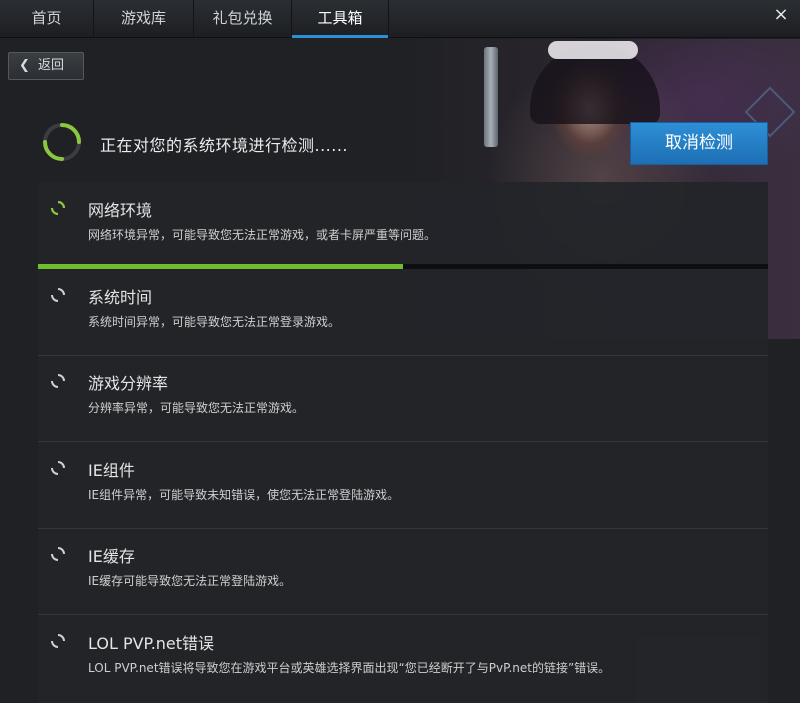 Image resolution: width=800 pixels, height=703 pixels. Describe the element at coordinates (400, 19) in the screenshot. I see `top-nav: 首页 游戏库 礼包兑换 工具箱 ×` at that location.